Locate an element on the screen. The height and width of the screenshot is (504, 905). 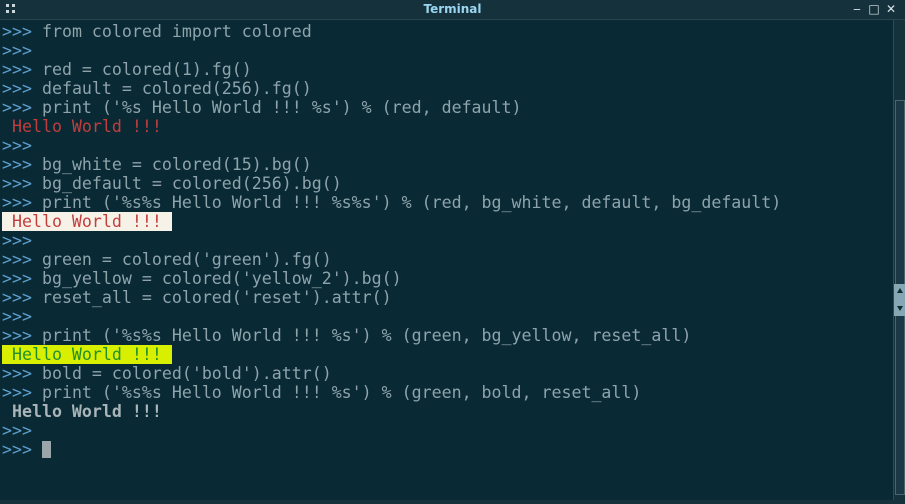
title-bar: Terminal ‒ □ ✕ is located at coordinates (452, 10).